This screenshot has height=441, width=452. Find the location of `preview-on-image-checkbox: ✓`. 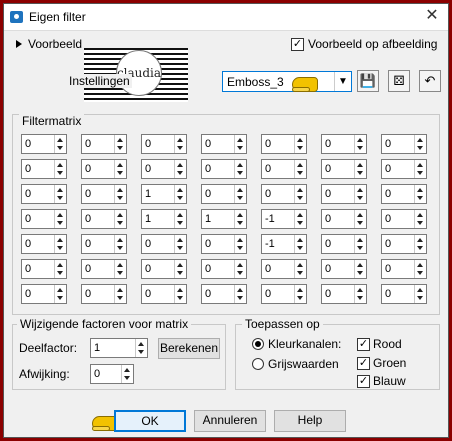

preview-on-image-checkbox: ✓ is located at coordinates (297, 44).